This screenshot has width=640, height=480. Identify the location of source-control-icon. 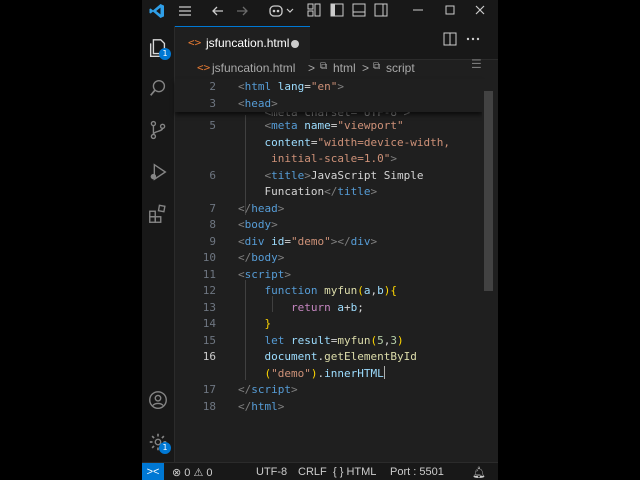
(158, 130).